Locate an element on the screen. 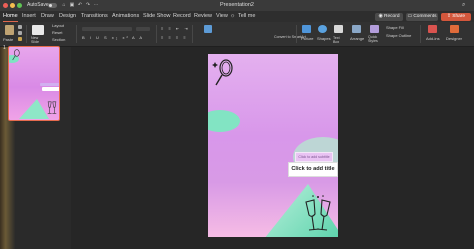 Image resolution: width=474 pixels, height=249 pixels. tab-tell-me: Tell me is located at coordinates (246, 16).